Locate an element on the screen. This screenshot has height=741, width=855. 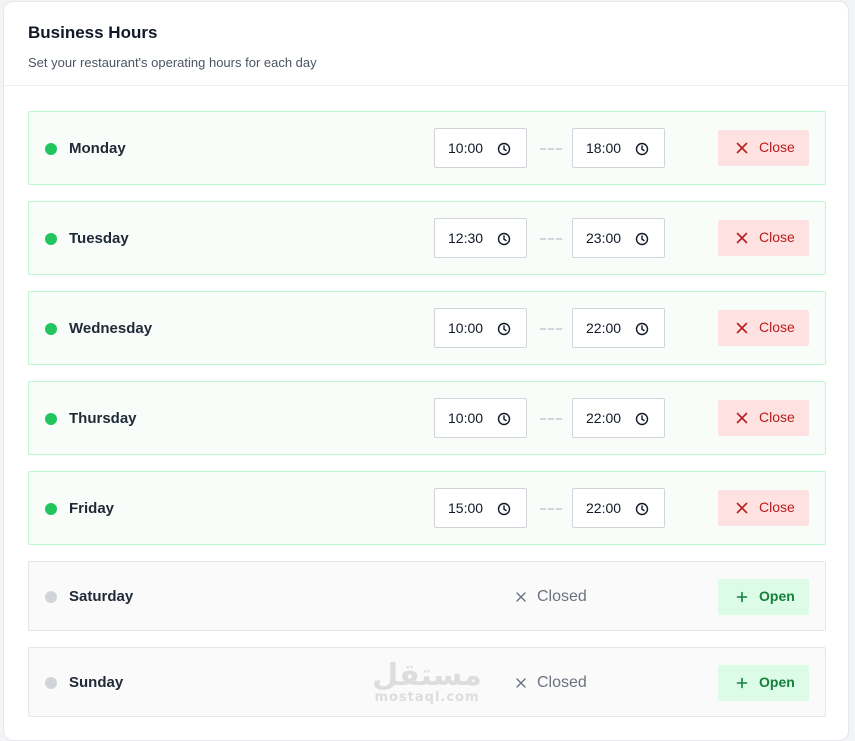
day-name: Thursday is located at coordinates (103, 418).